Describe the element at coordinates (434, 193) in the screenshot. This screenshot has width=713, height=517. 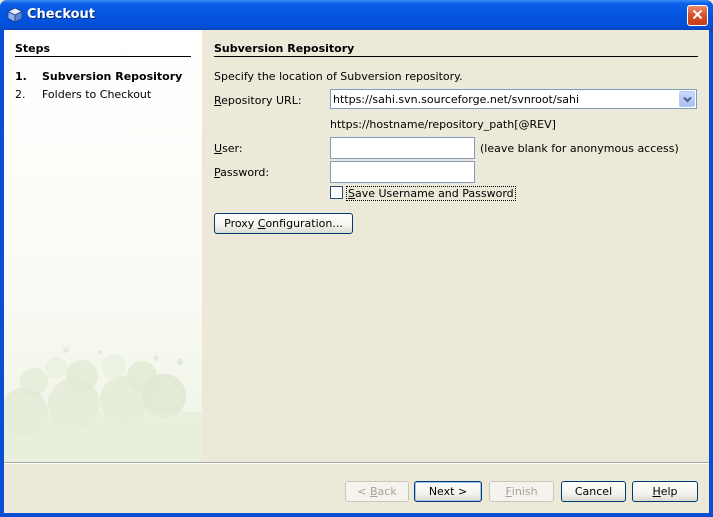
I see `label-text: ave Username and Password` at that location.